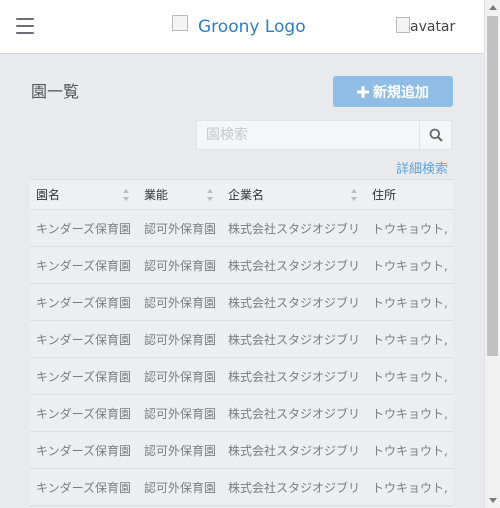 This screenshot has width=500, height=508. I want to click on column-header-name: 園名, so click(84, 194).